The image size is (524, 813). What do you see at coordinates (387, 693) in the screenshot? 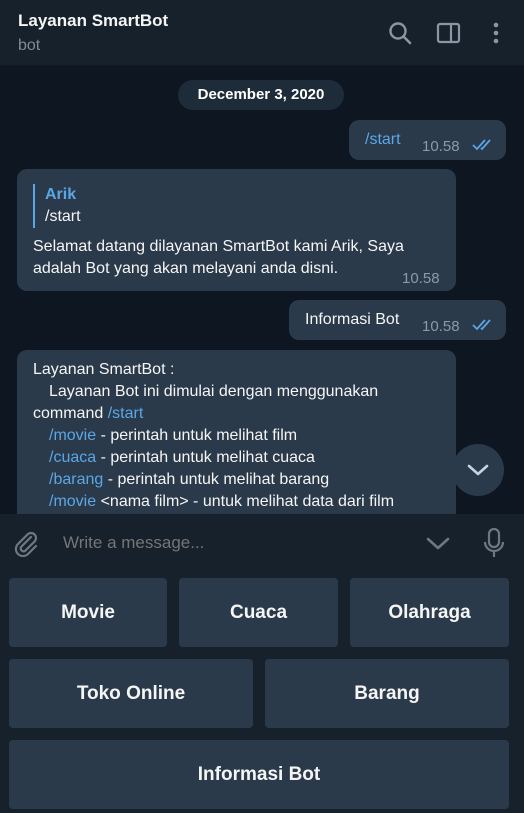
I see `keyboard-button-barang: Barang` at bounding box center [387, 693].